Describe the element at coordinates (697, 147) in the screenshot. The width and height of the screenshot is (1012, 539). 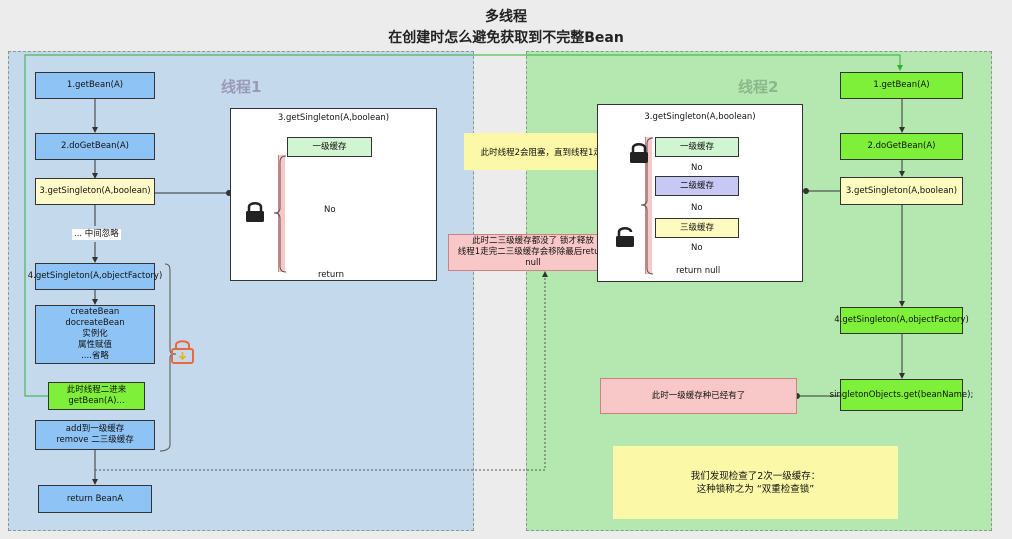
I see `l2-panel-cache1: 一级缓存` at that location.